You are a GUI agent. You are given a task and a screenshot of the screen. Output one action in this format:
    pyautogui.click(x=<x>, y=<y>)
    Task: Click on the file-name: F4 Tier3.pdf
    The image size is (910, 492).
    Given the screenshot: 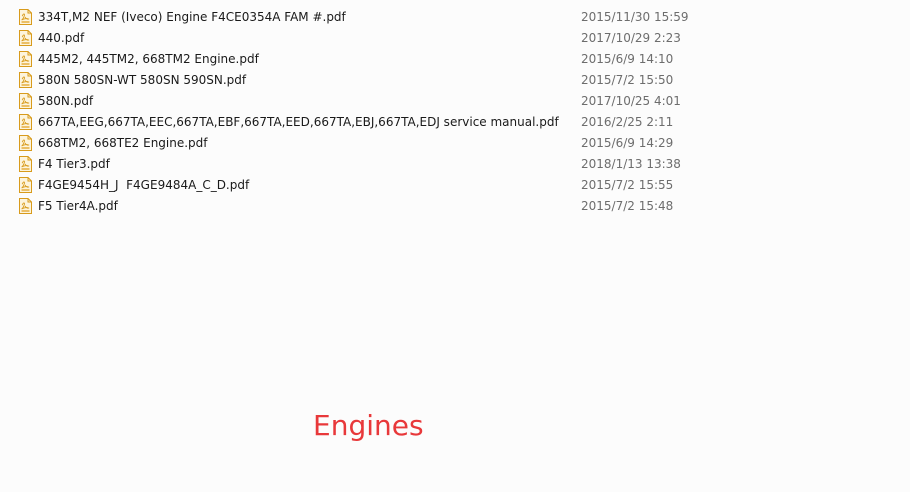 What is the action you would take?
    pyautogui.click(x=74, y=164)
    